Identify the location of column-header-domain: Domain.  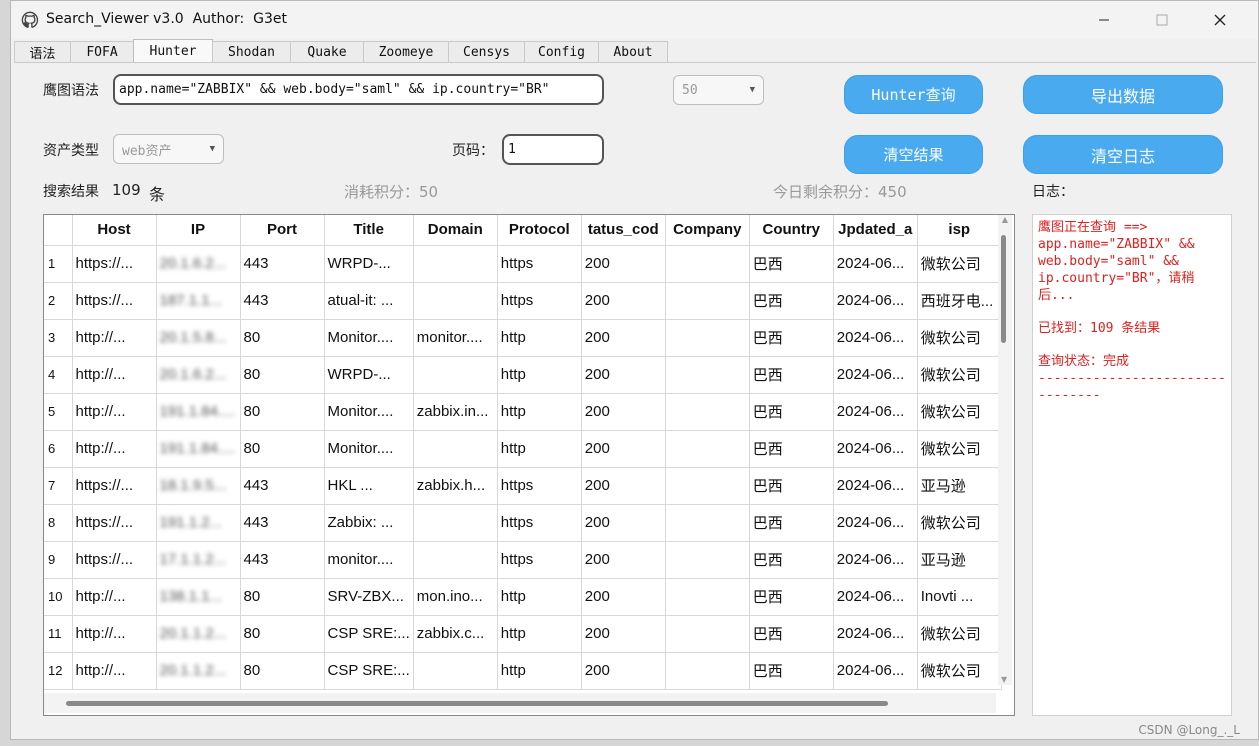
(455, 230).